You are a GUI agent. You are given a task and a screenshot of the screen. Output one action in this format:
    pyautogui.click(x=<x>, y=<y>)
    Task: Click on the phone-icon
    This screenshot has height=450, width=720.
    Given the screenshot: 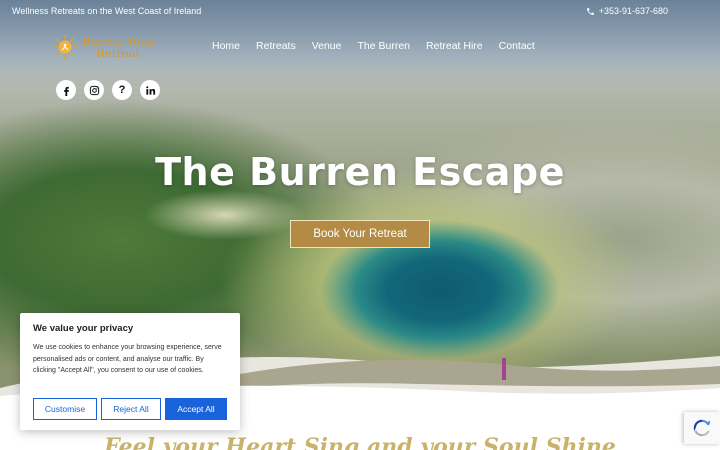 What is the action you would take?
    pyautogui.click(x=590, y=11)
    